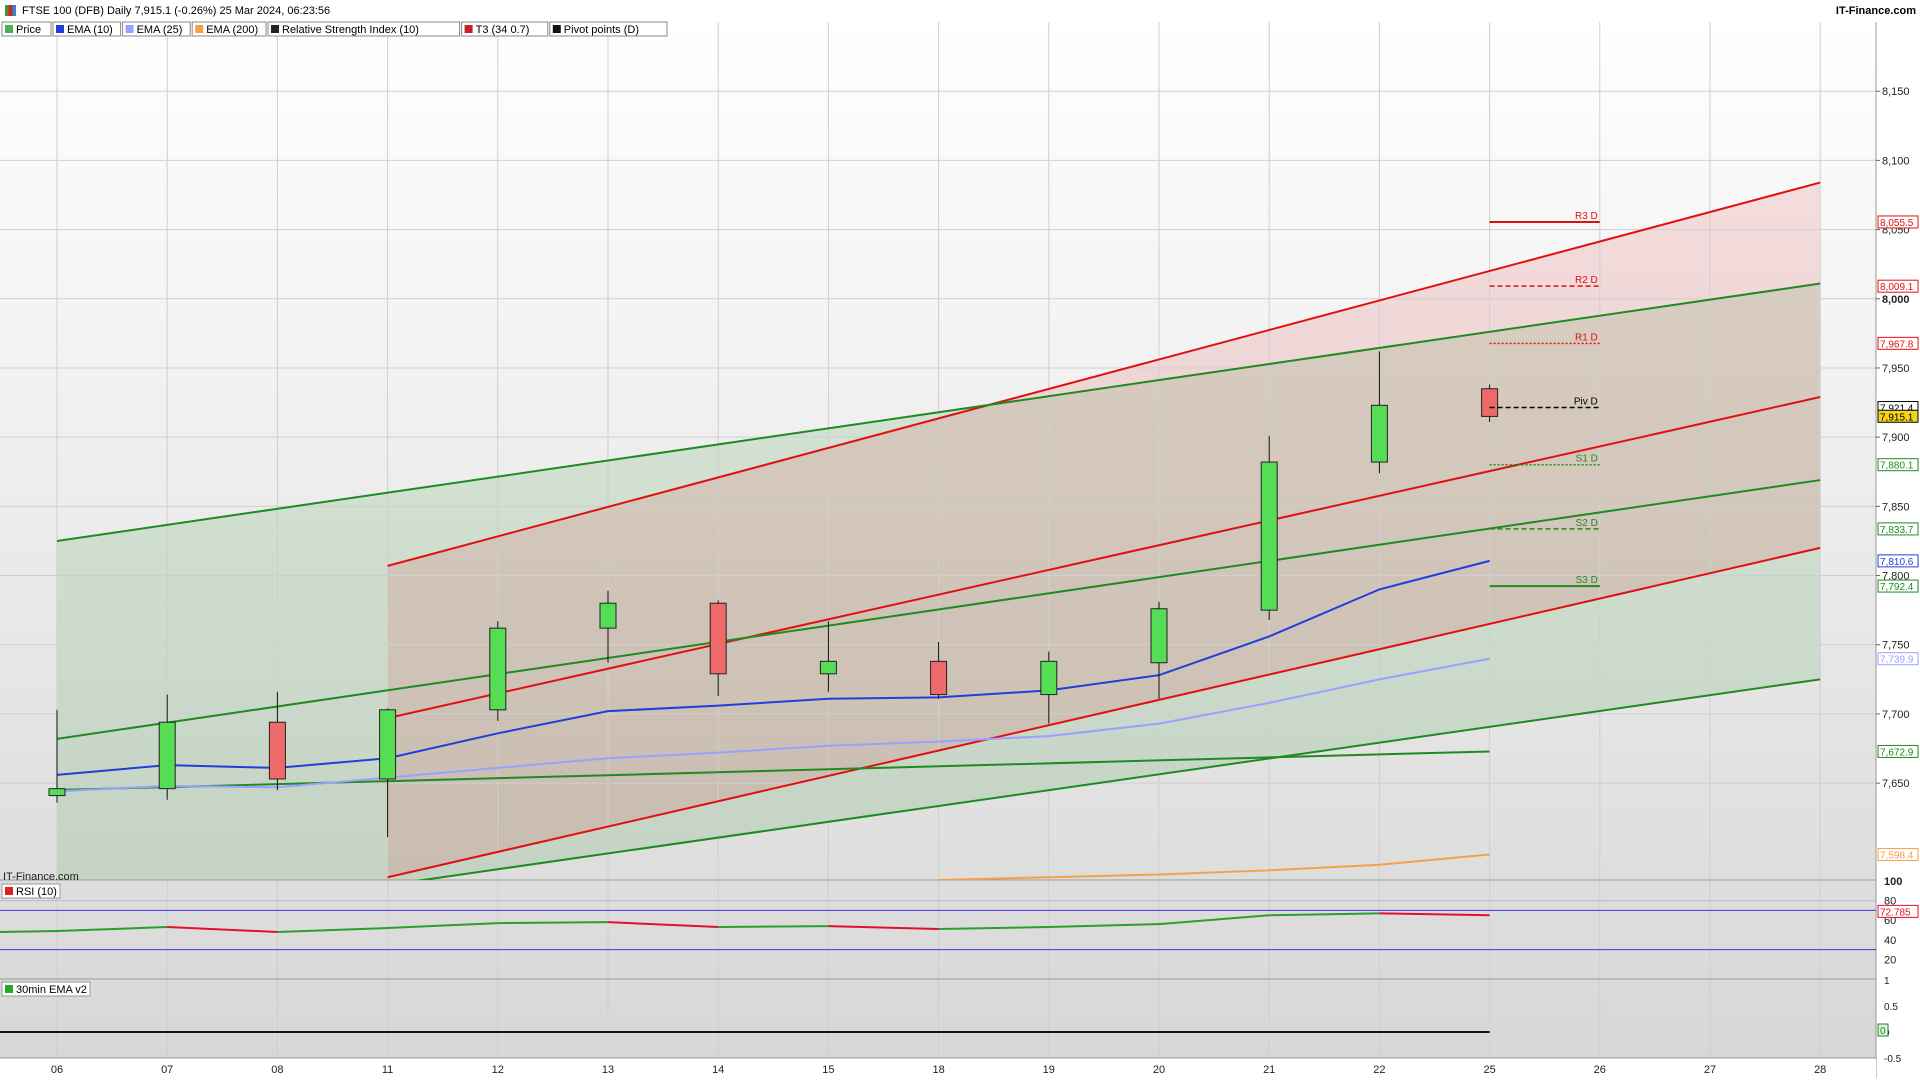 This screenshot has width=1920, height=1080. I want to click on ema30-tag-text: 0, so click(1883, 1031).